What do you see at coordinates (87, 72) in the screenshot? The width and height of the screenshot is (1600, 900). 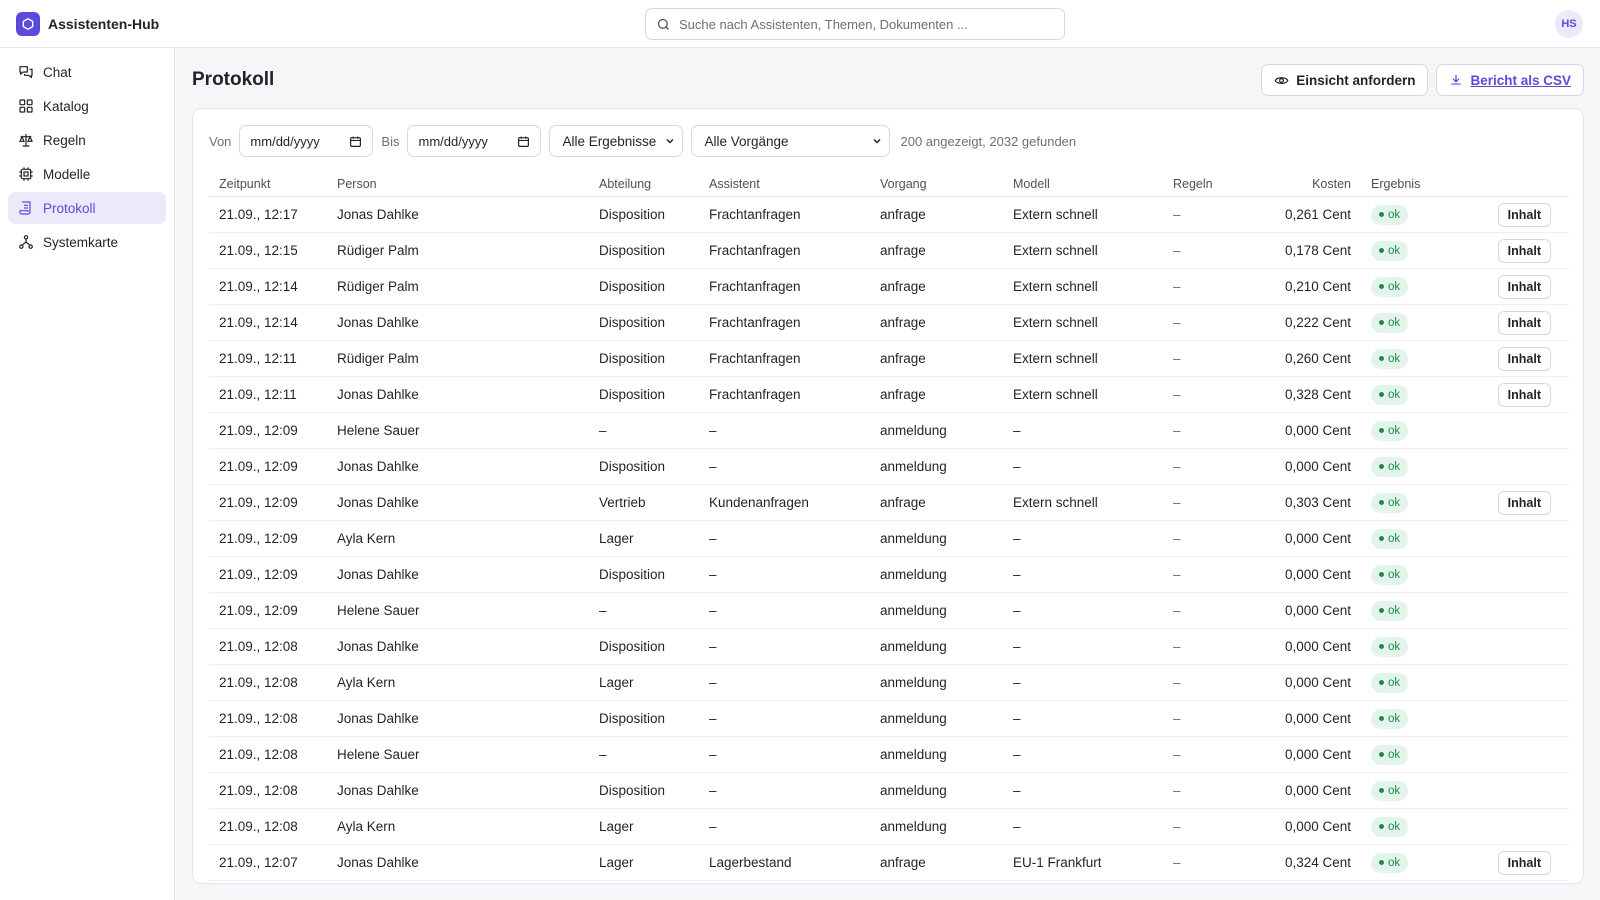 I see `sidebar-item-chat: Chat` at bounding box center [87, 72].